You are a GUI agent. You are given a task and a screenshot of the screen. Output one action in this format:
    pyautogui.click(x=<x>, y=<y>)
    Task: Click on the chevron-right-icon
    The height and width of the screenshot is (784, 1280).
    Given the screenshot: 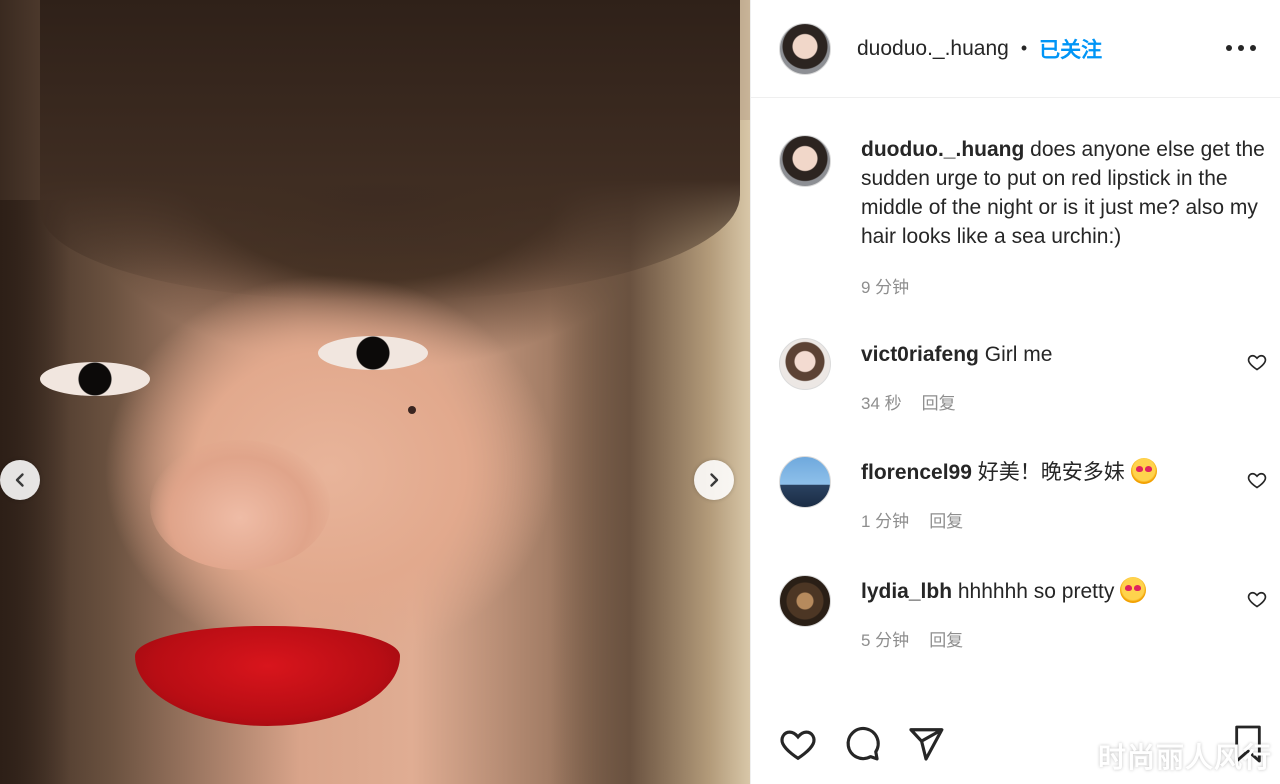 What is the action you would take?
    pyautogui.click(x=714, y=480)
    